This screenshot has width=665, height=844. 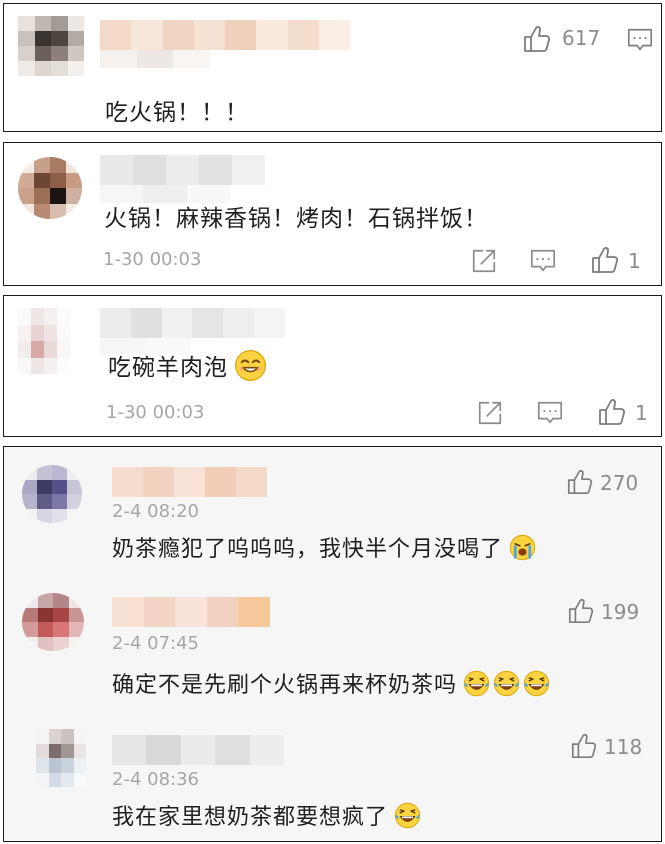 What do you see at coordinates (155, 643) in the screenshot?
I see `timestamp: 2-4 07:45` at bounding box center [155, 643].